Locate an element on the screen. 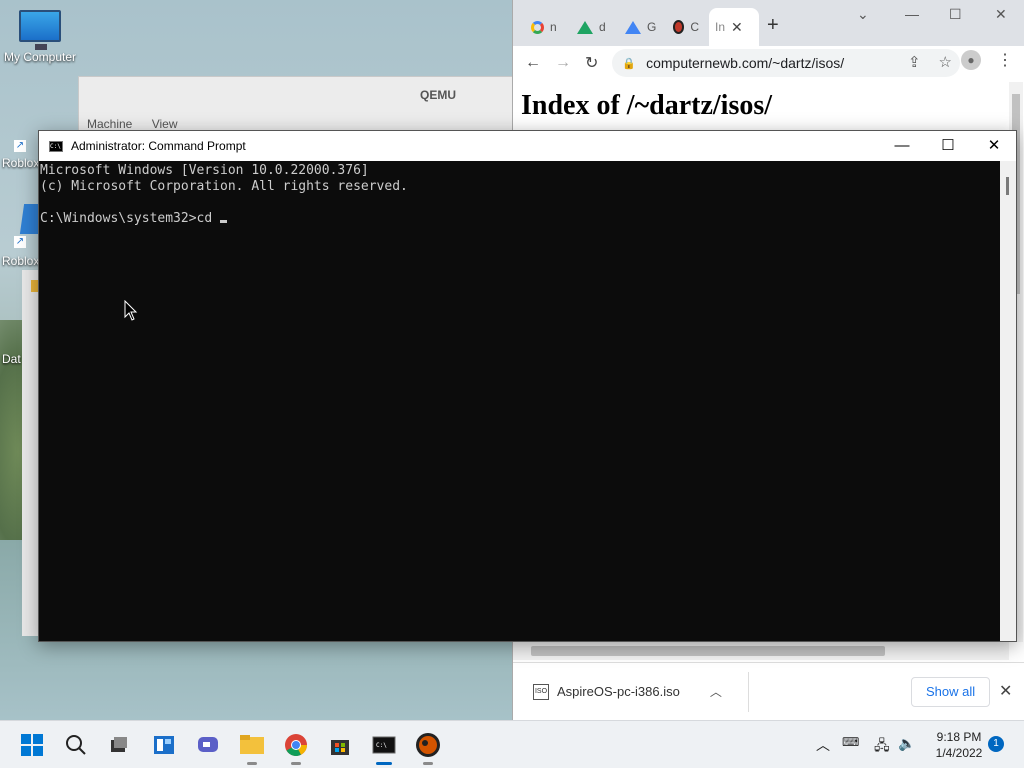 This screenshot has width=1024, height=768. chrome-icon is located at coordinates (296, 745).